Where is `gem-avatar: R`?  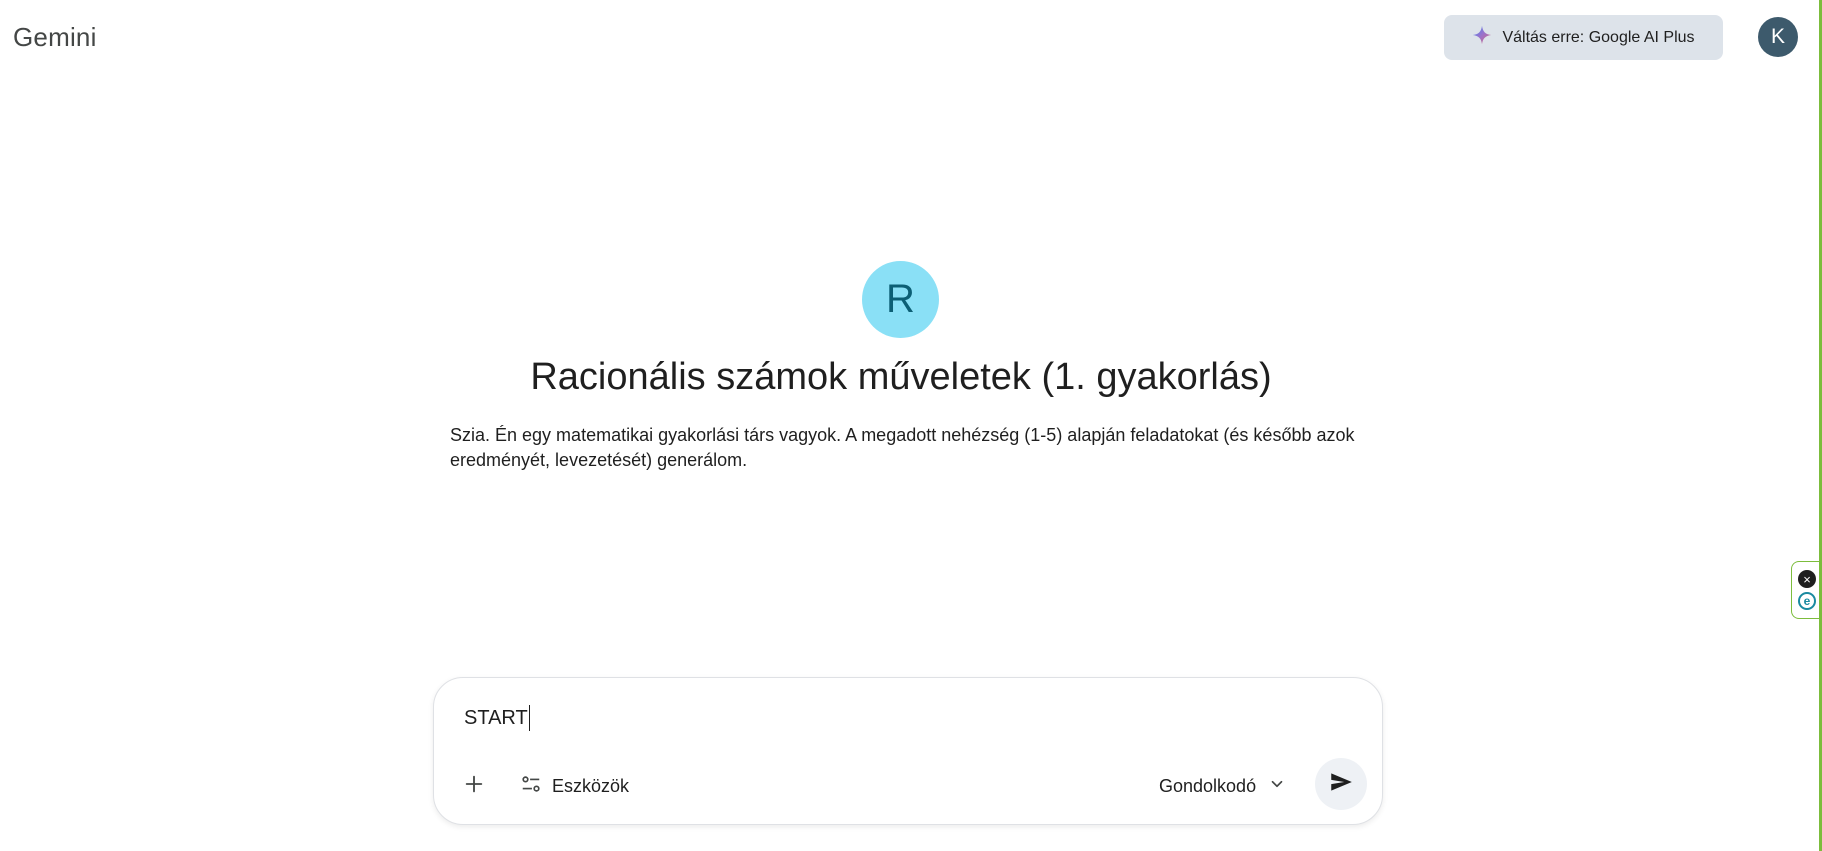
gem-avatar: R is located at coordinates (900, 299).